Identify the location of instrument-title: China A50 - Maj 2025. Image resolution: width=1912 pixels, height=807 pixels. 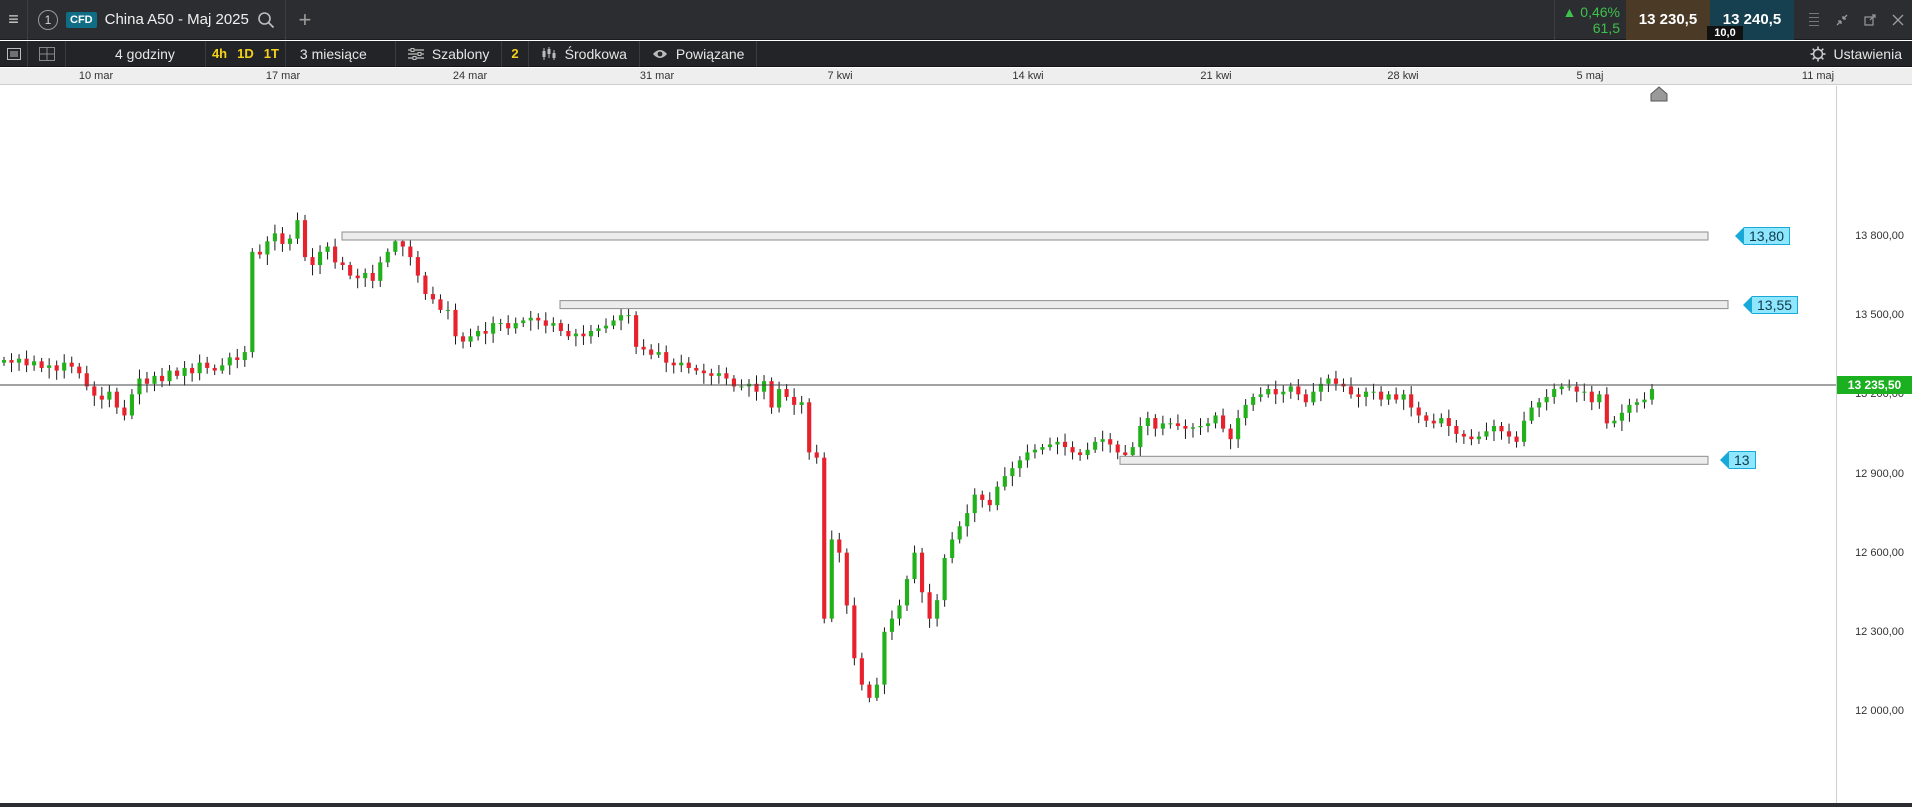
(176, 19).